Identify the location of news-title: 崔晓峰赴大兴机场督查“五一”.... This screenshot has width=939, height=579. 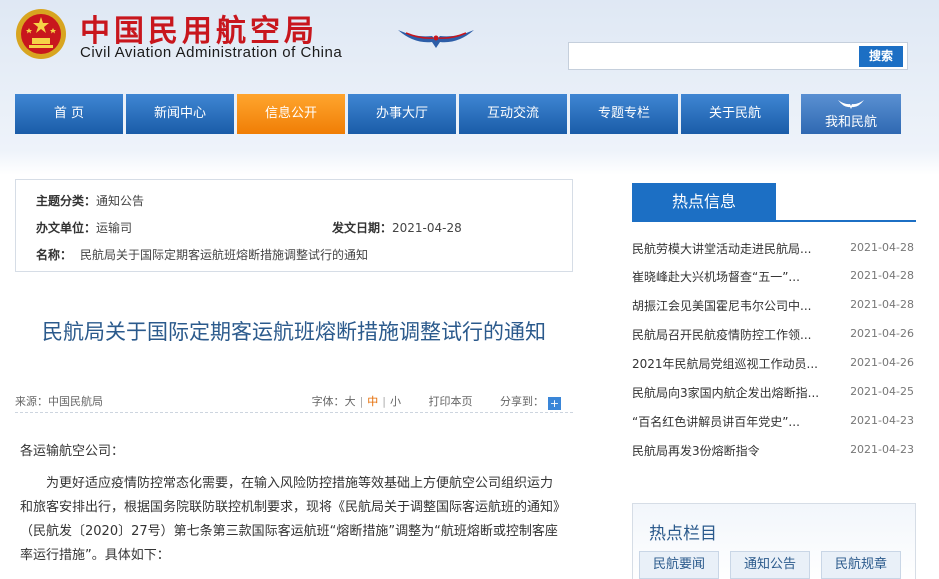
(716, 276).